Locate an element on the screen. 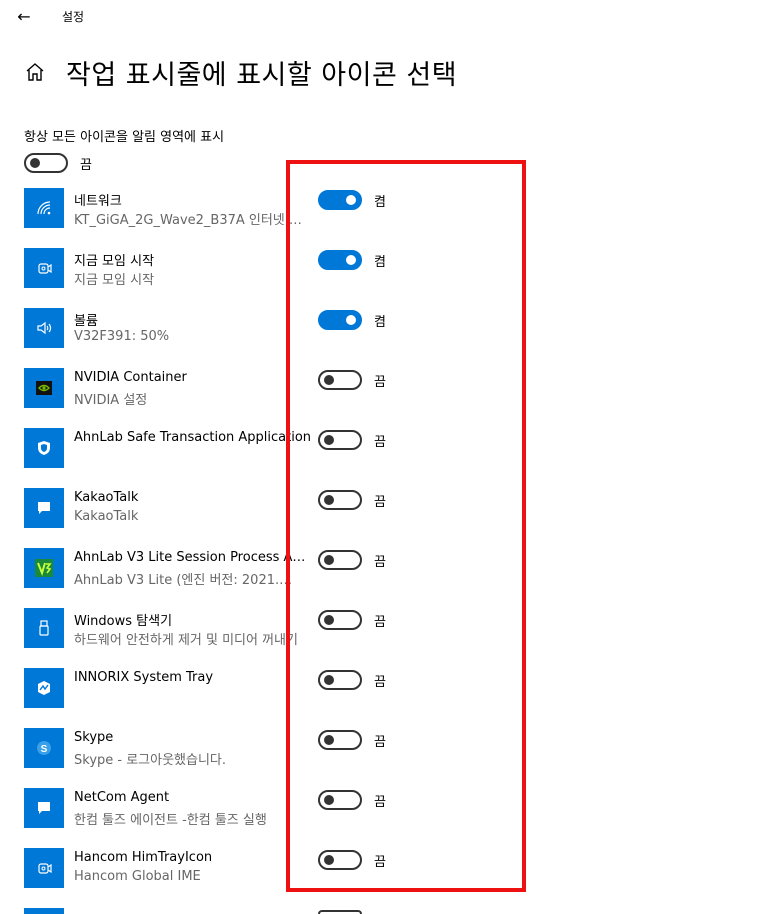 This screenshot has height=914, width=760. app-name: NVIDIA Container is located at coordinates (130, 377).